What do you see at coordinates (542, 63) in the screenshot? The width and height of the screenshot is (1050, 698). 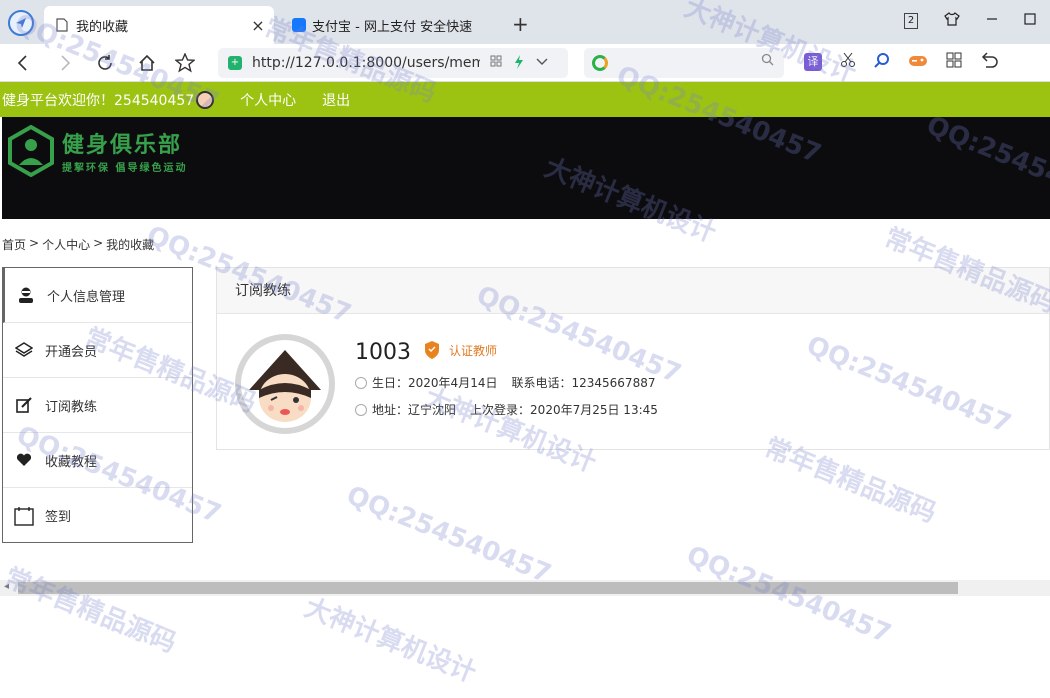 I see `chevron-down-icon` at bounding box center [542, 63].